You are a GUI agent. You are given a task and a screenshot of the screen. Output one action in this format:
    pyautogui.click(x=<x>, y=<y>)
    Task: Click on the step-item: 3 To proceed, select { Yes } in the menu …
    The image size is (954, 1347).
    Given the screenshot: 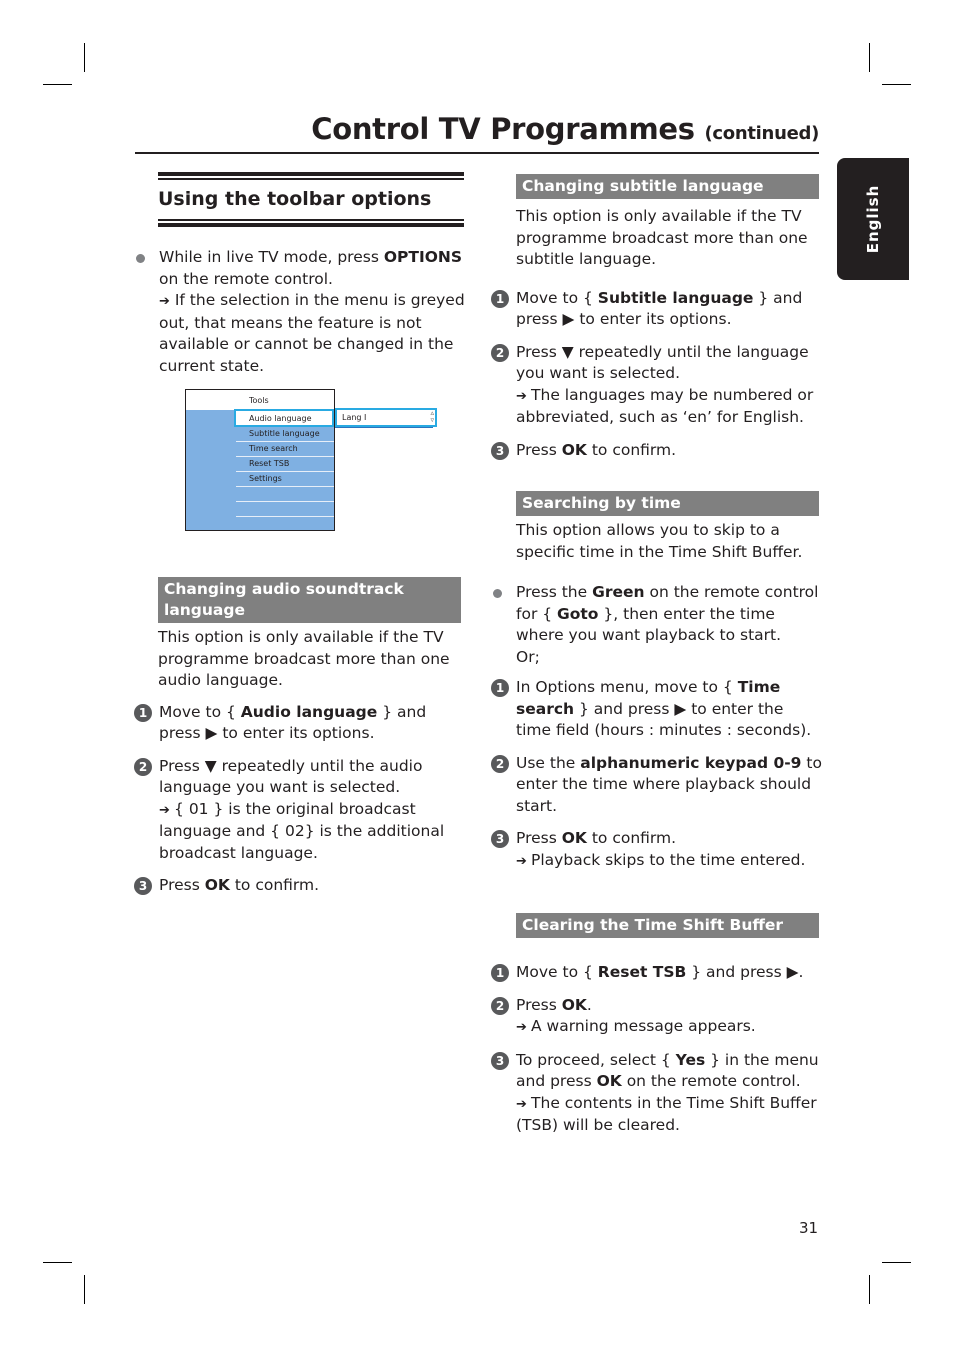 What is the action you would take?
    pyautogui.click(x=656, y=1093)
    